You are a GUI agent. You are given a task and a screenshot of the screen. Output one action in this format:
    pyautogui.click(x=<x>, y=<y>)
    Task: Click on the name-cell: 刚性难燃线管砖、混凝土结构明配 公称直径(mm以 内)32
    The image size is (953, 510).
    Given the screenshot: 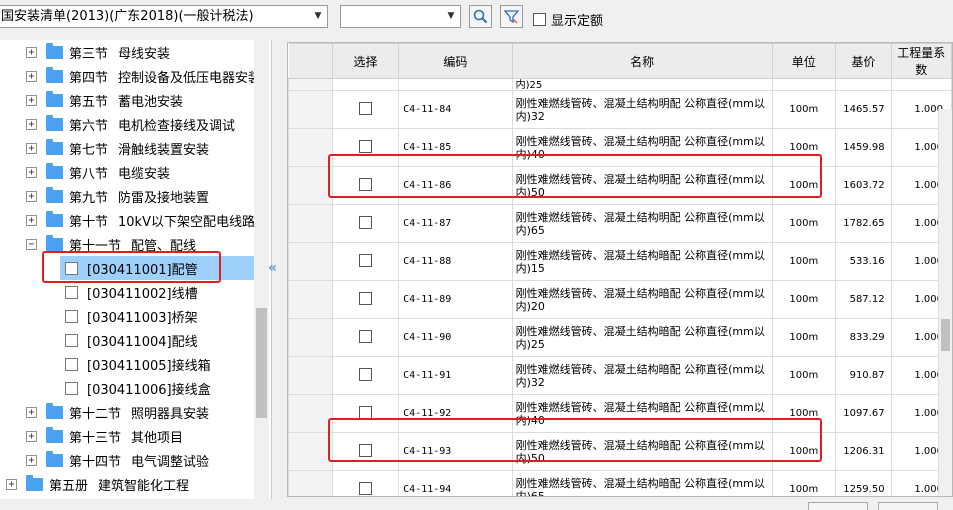 What is the action you would take?
    pyautogui.click(x=642, y=109)
    